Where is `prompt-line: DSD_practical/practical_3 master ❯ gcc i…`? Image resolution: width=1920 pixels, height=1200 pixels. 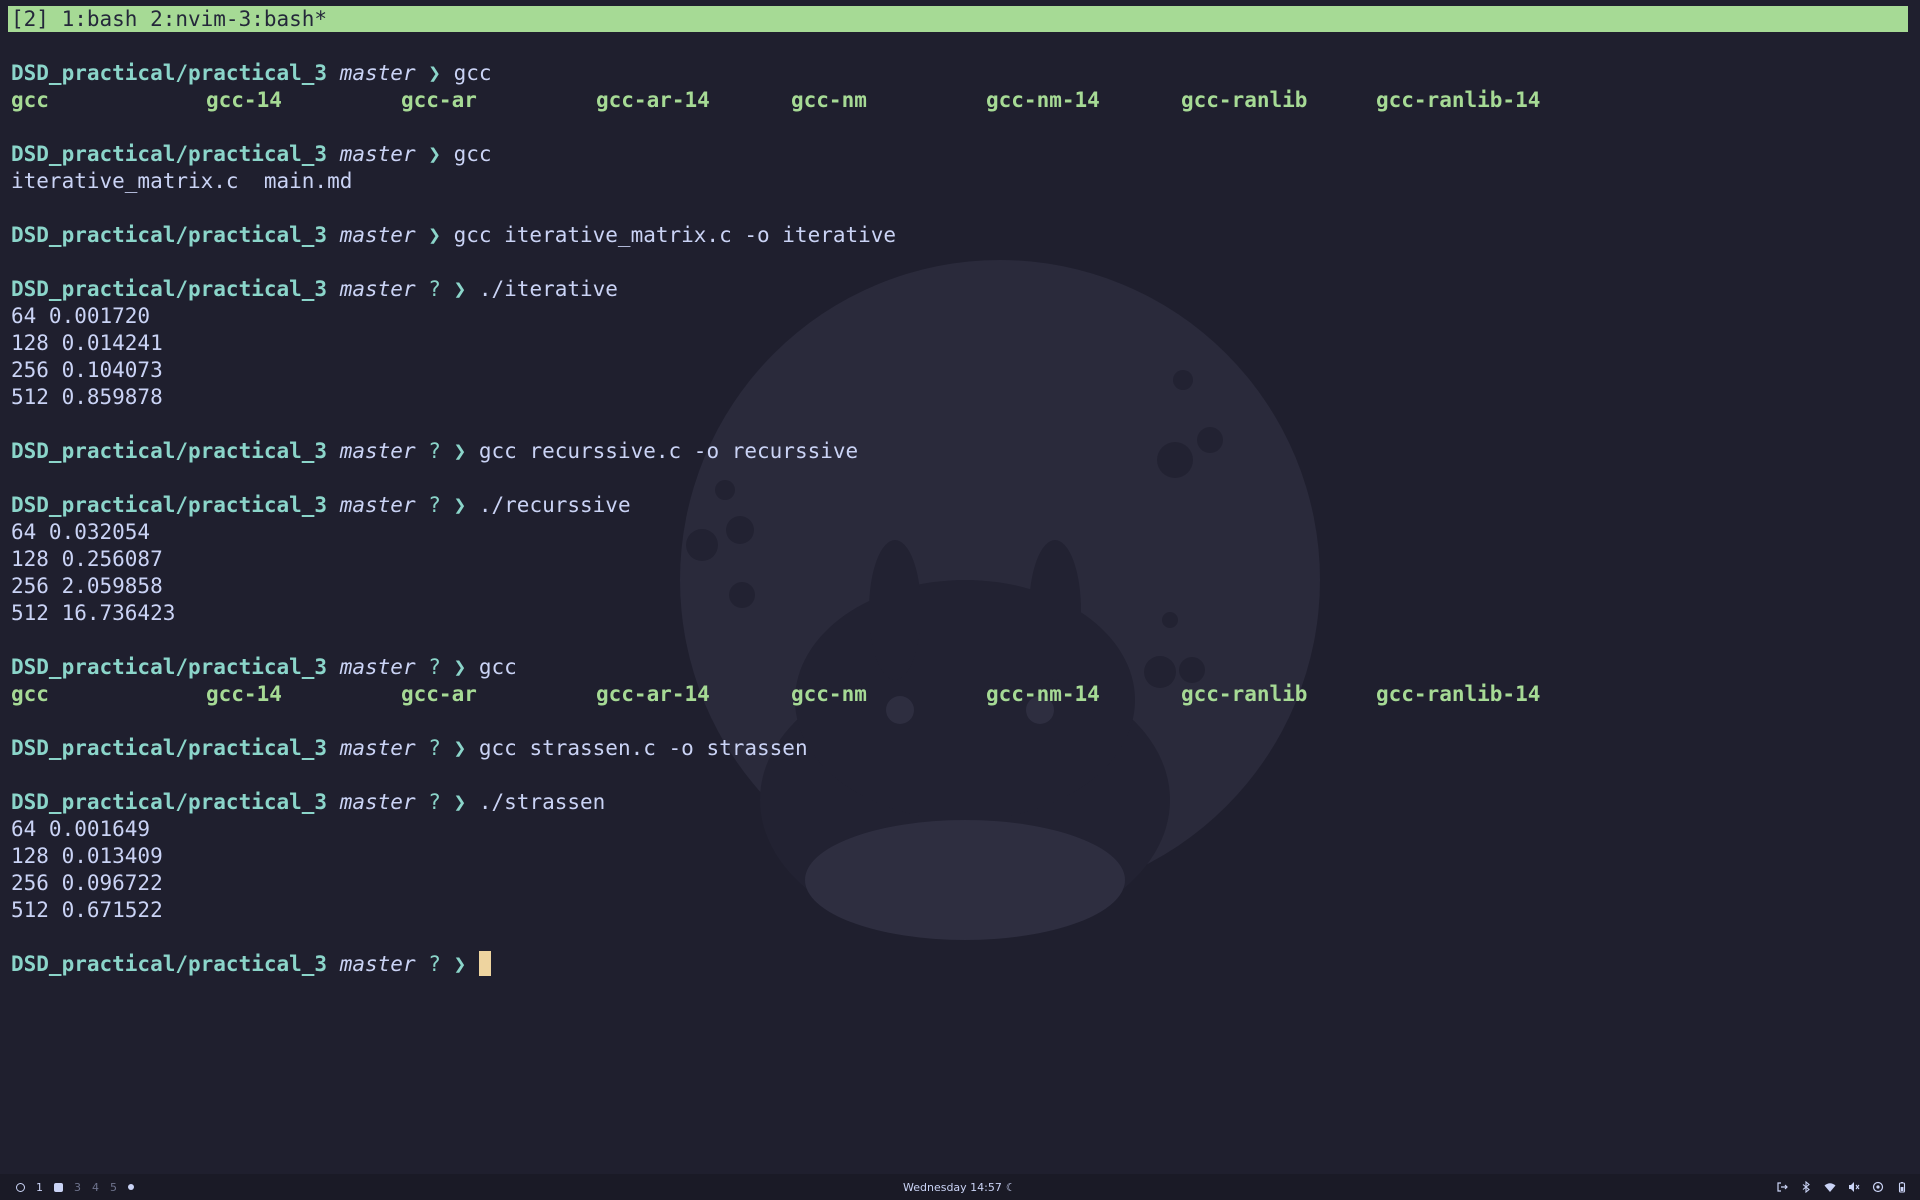
prompt-line: DSD_practical/practical_3 master ❯ gcc i… is located at coordinates (956, 235).